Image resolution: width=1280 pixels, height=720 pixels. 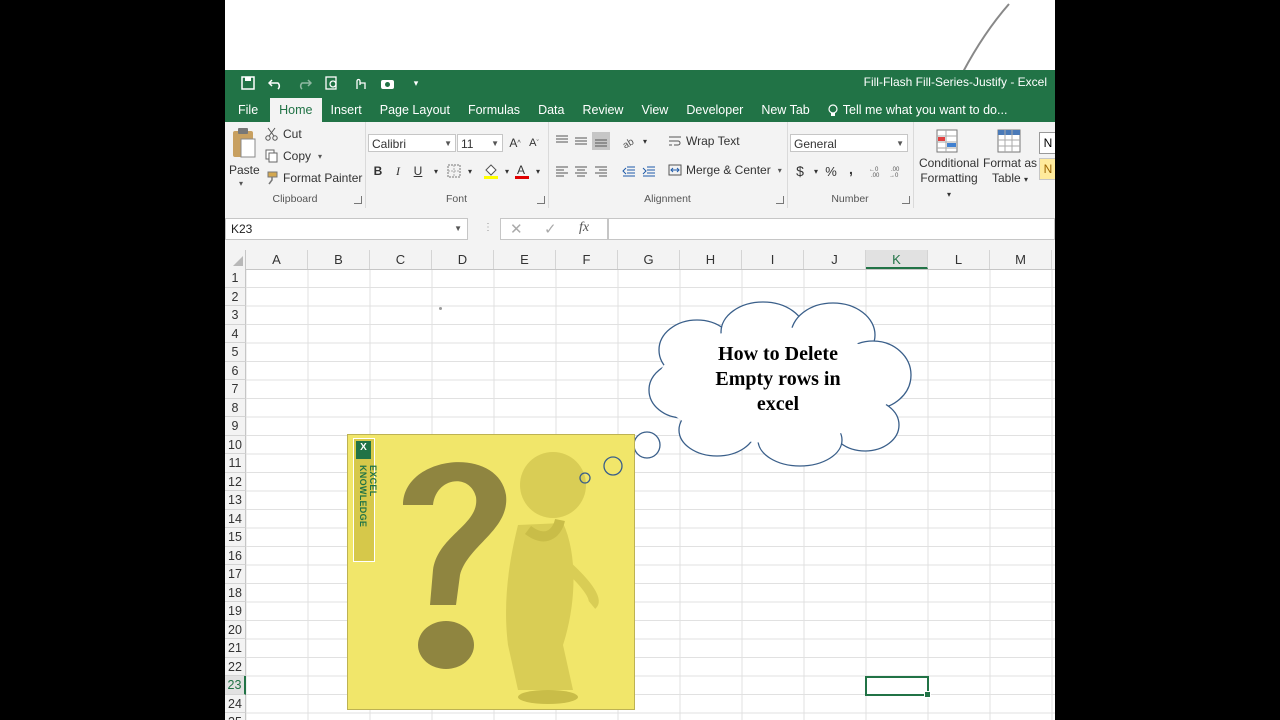 What do you see at coordinates (235, 259) in the screenshot?
I see `select-all-corner` at bounding box center [235, 259].